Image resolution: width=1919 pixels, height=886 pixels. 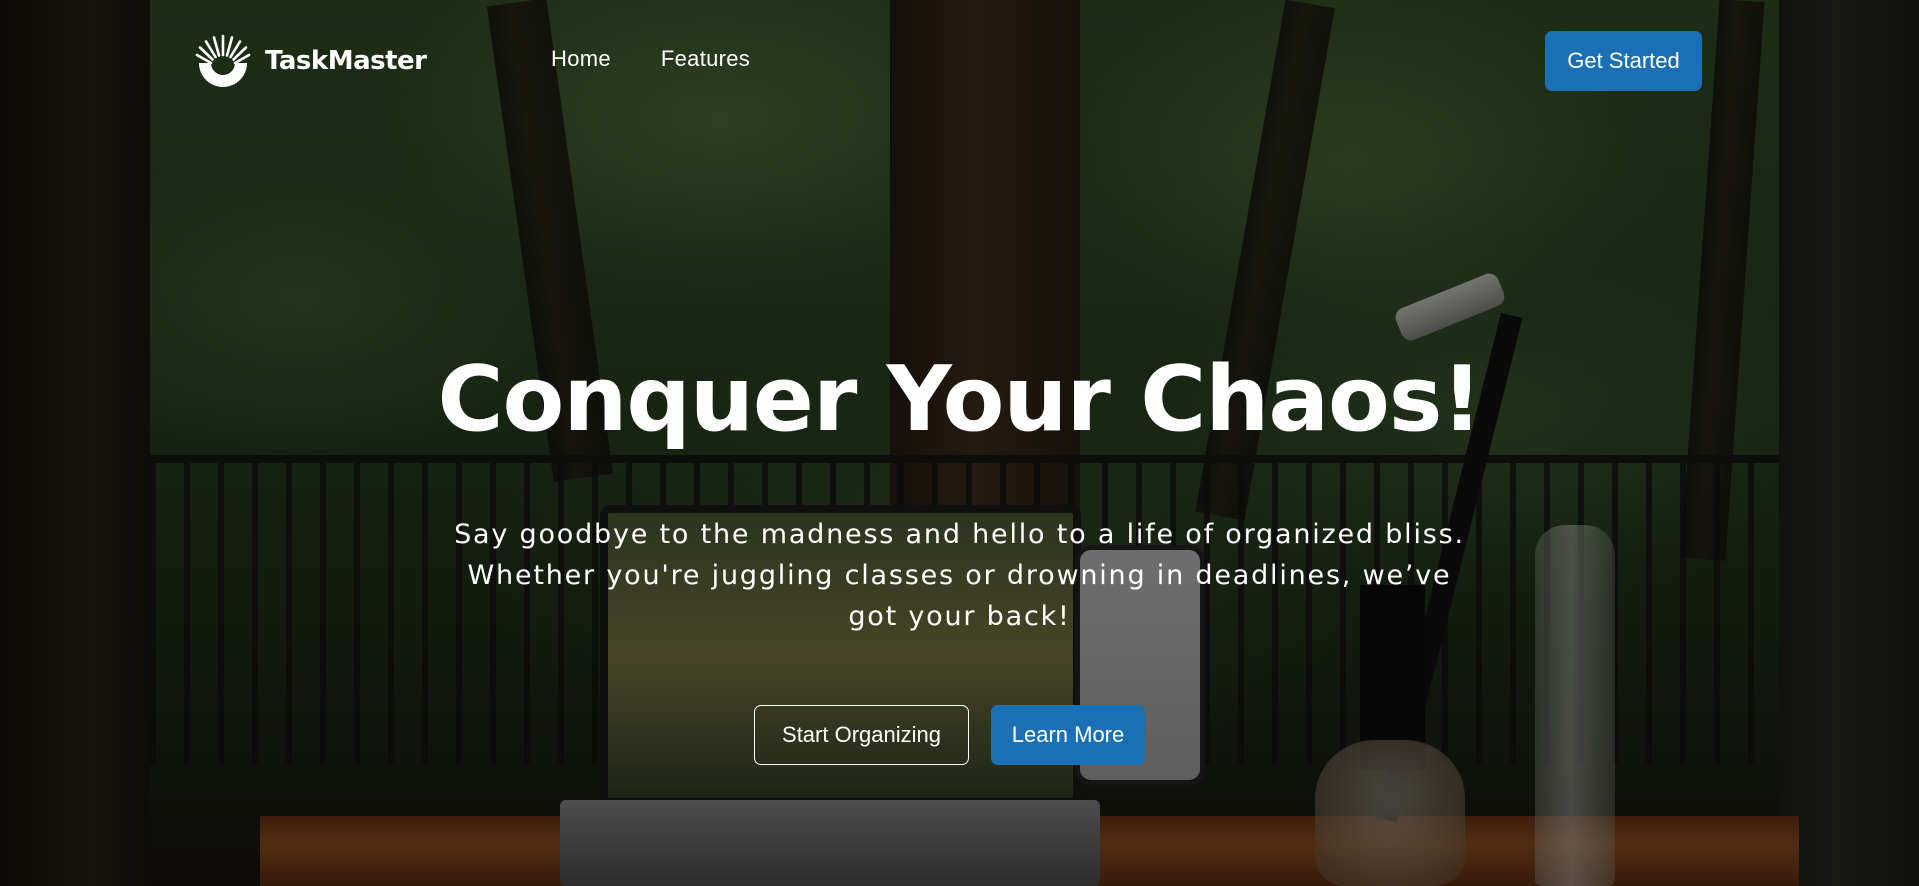 I want to click on start-organizing-button: Start Organizing, so click(x=861, y=735).